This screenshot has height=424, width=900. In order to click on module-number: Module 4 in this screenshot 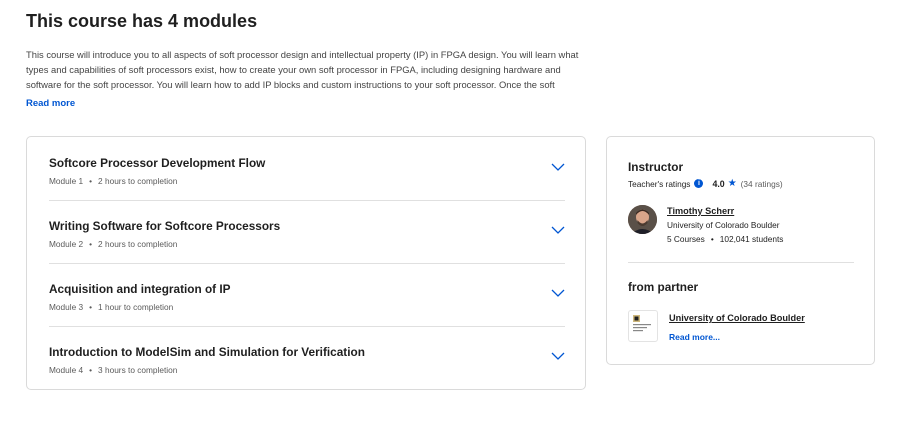, I will do `click(66, 370)`.